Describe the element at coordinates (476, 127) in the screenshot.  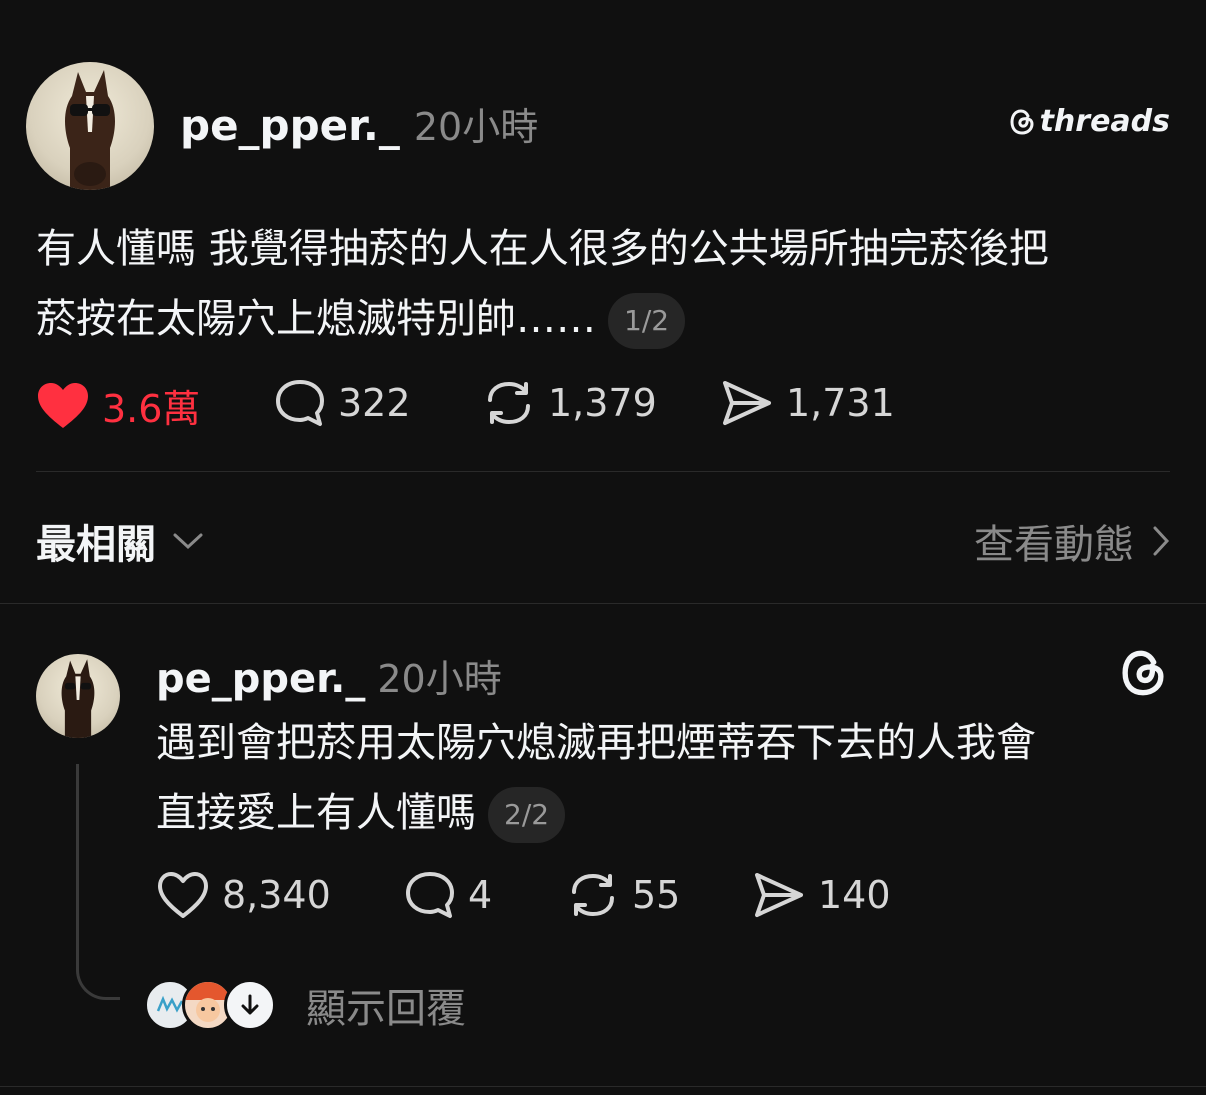
I see `post-time: 20小時` at that location.